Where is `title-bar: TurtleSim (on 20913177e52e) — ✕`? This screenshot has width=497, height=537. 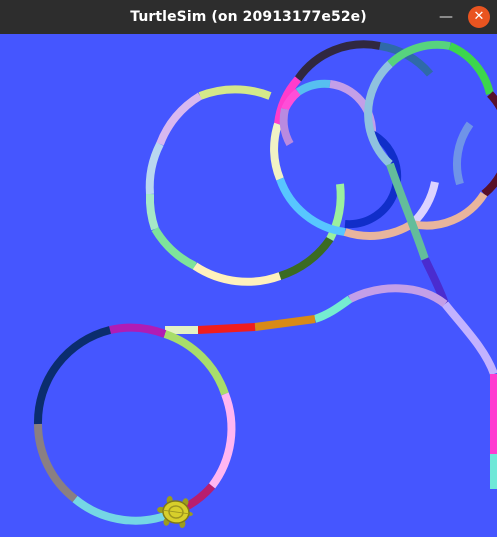
title-bar: TurtleSim (on 20913177e52e) — ✕ is located at coordinates (248, 17).